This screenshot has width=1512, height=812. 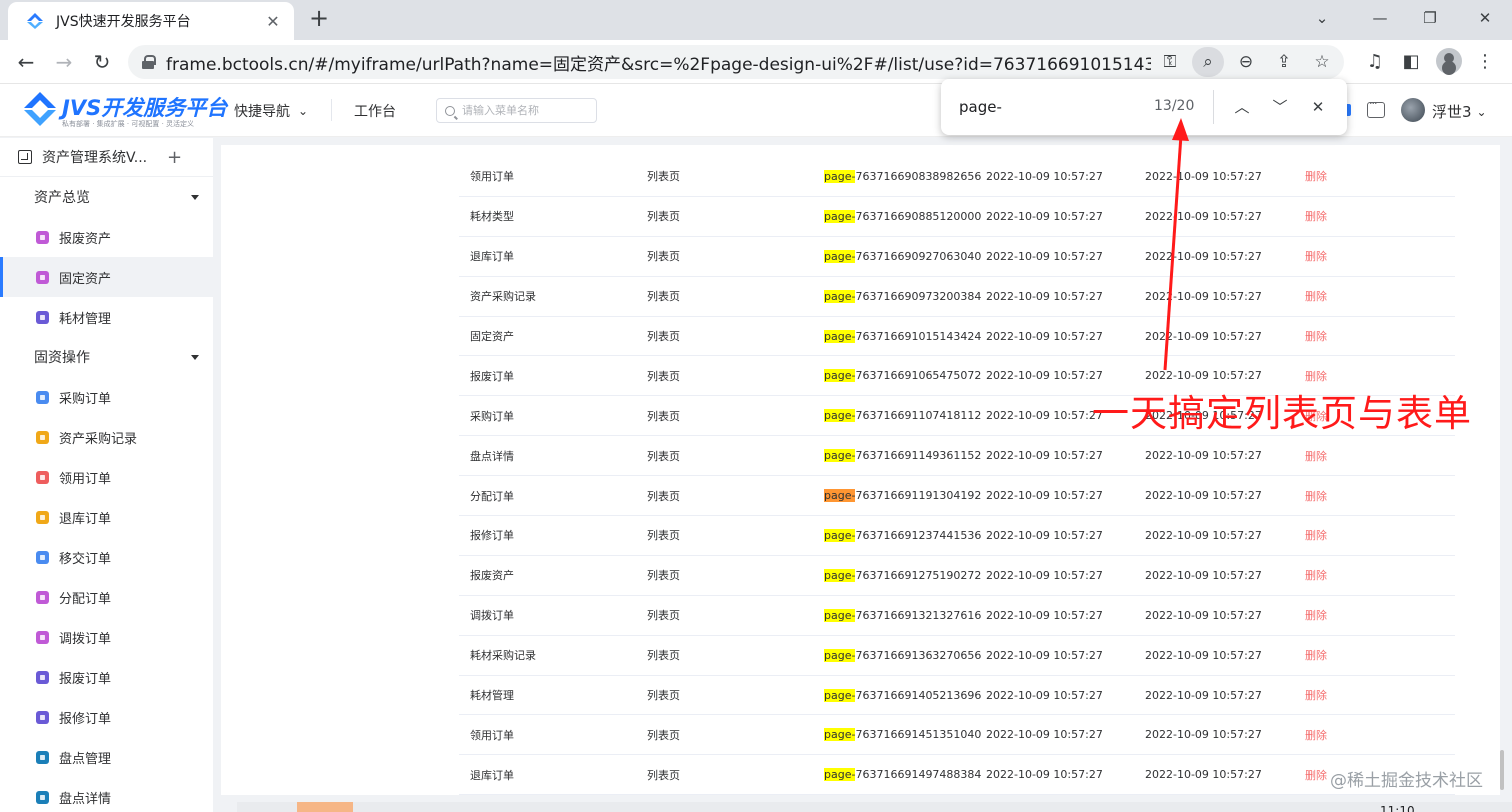 What do you see at coordinates (375, 111) in the screenshot?
I see `workbench-link: 工作台` at bounding box center [375, 111].